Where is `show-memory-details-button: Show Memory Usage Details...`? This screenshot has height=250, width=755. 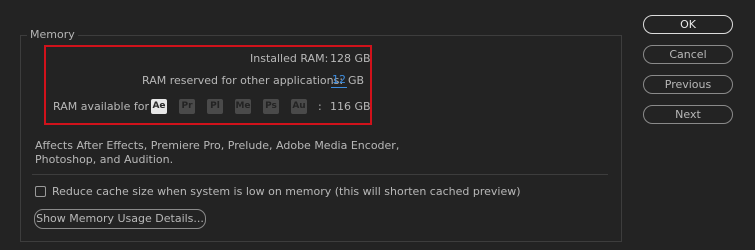 show-memory-details-button: Show Memory Usage Details... is located at coordinates (120, 219).